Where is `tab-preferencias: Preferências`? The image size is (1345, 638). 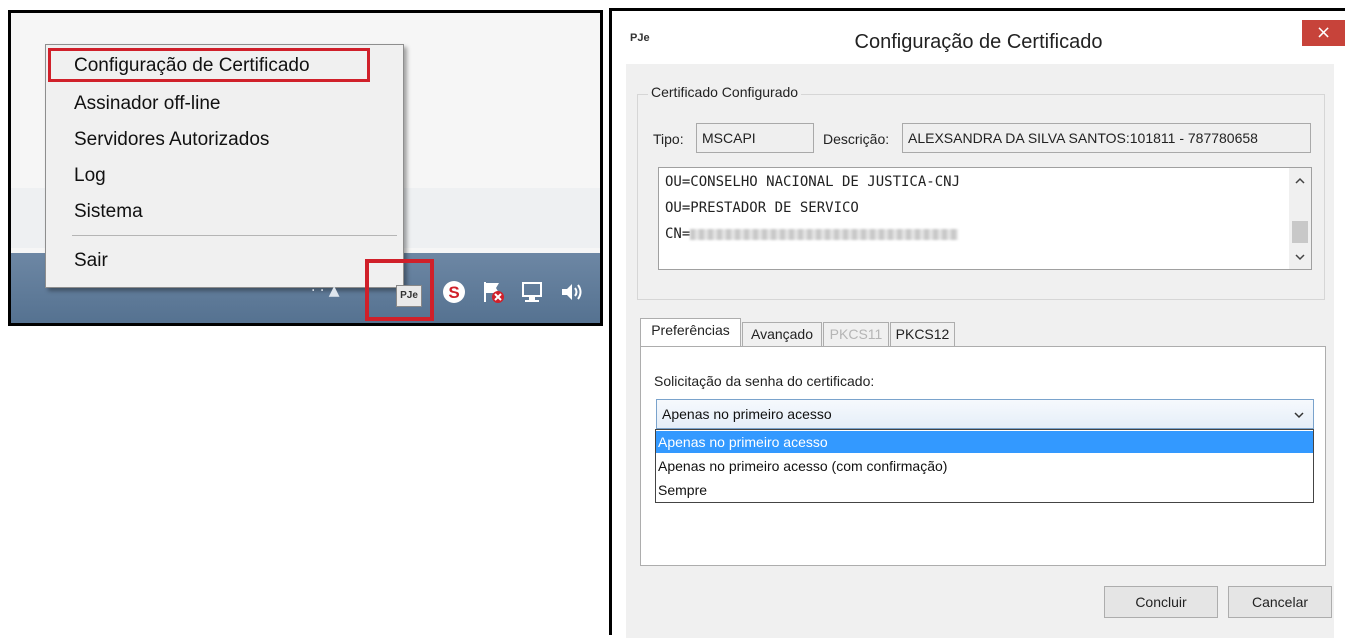 tab-preferencias: Preferências is located at coordinates (690, 332).